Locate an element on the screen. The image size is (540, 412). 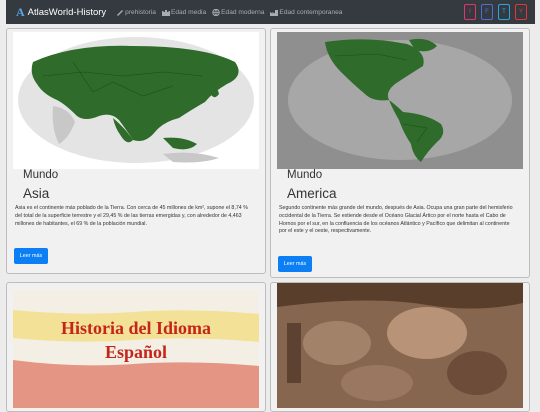
social-links: I F T Y is located at coordinates (493, 12).